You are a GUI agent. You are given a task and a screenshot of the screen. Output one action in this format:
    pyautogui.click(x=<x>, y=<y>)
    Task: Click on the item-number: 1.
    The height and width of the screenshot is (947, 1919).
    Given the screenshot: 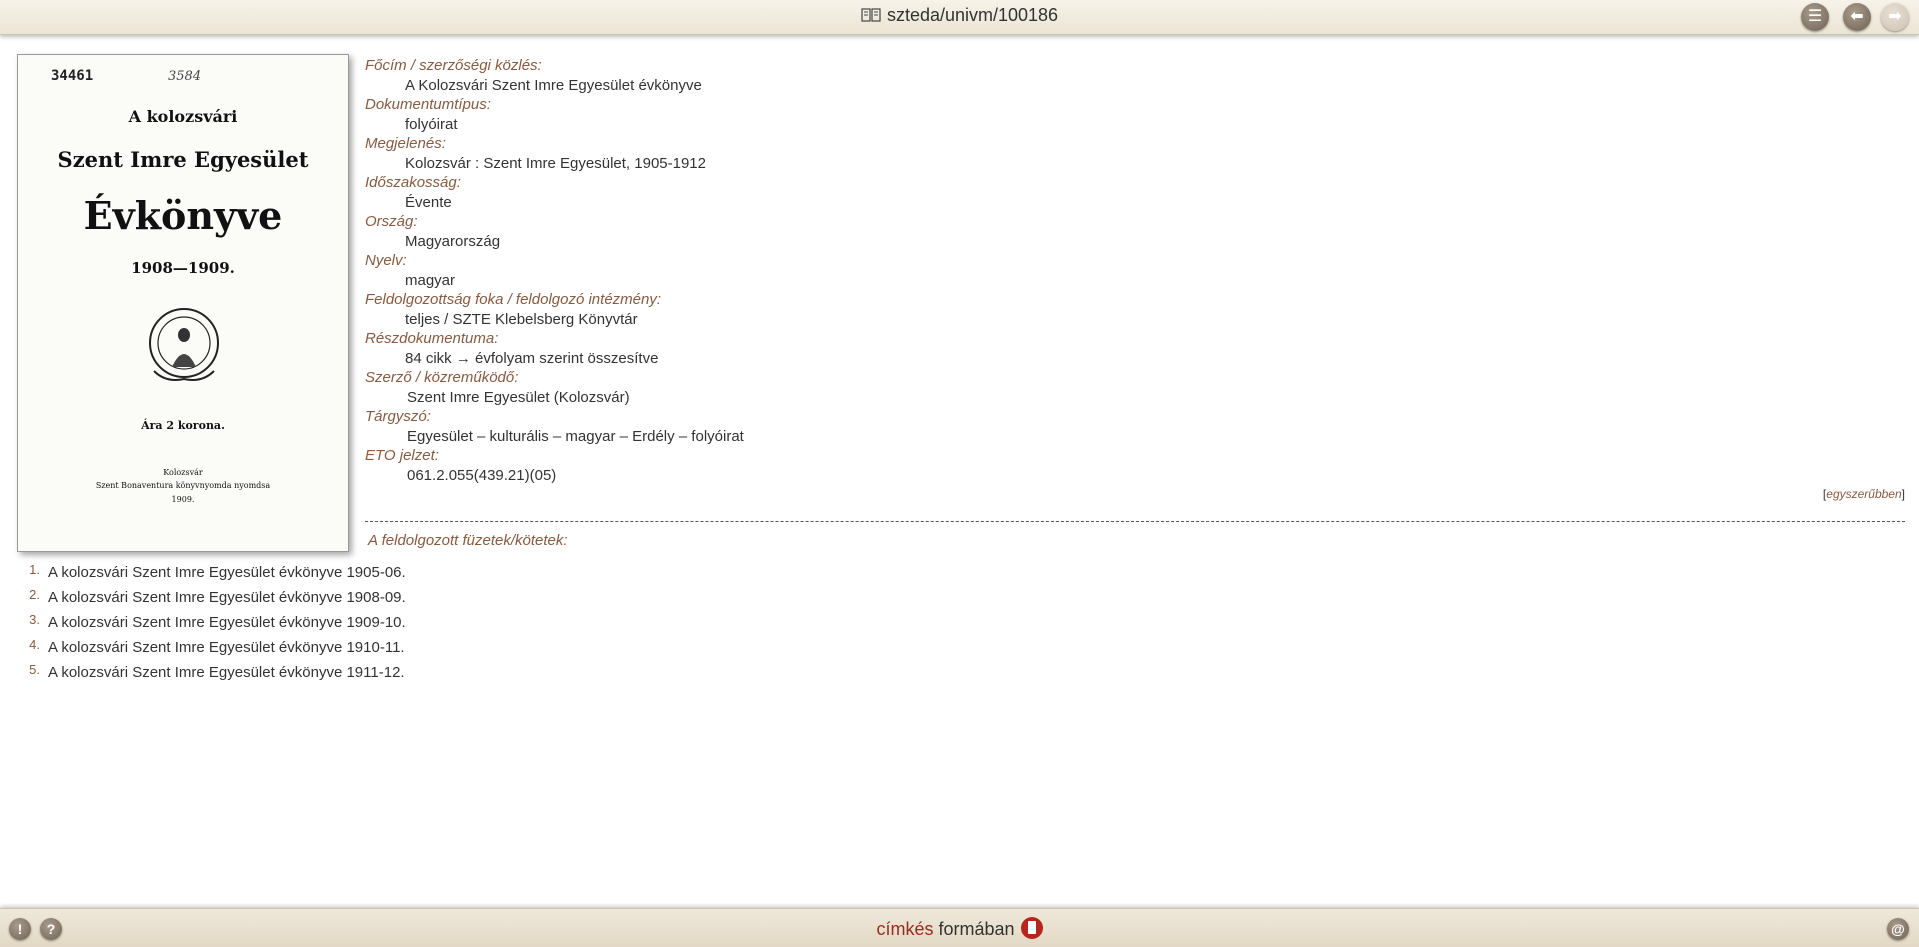 What is the action you would take?
    pyautogui.click(x=34, y=569)
    